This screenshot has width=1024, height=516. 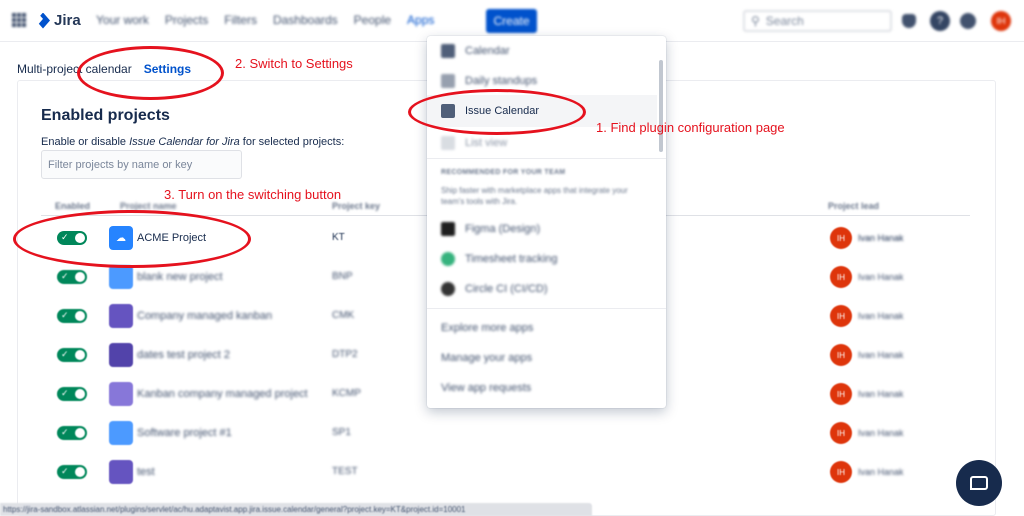 I want to click on jira-logo: Jira, so click(x=58, y=20).